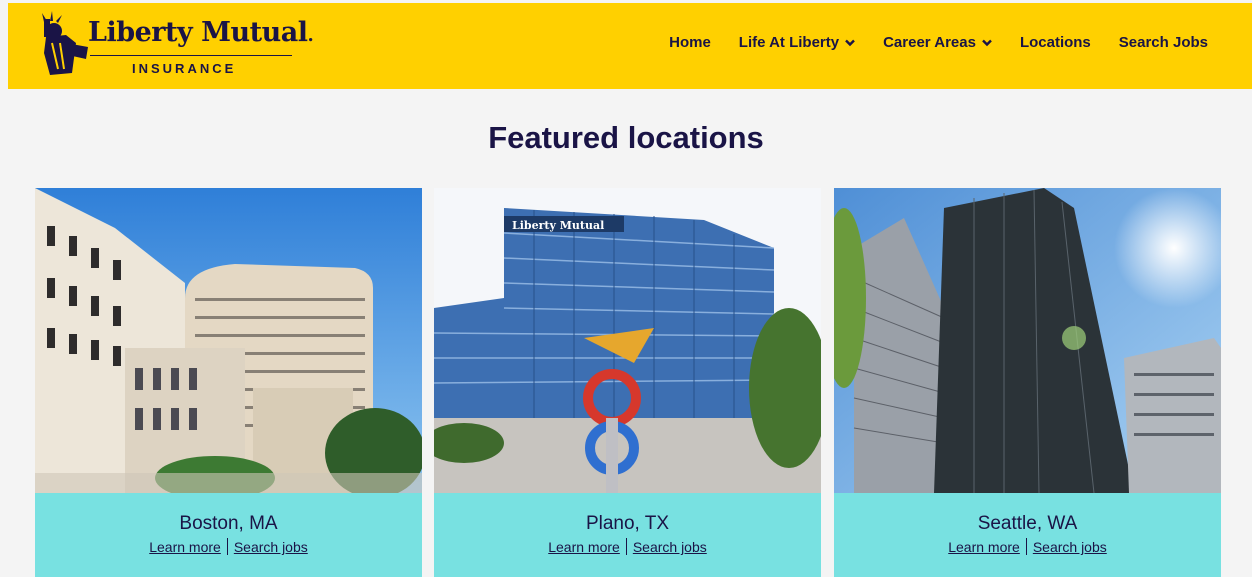  I want to click on nav-locations: Locations, so click(1055, 42).